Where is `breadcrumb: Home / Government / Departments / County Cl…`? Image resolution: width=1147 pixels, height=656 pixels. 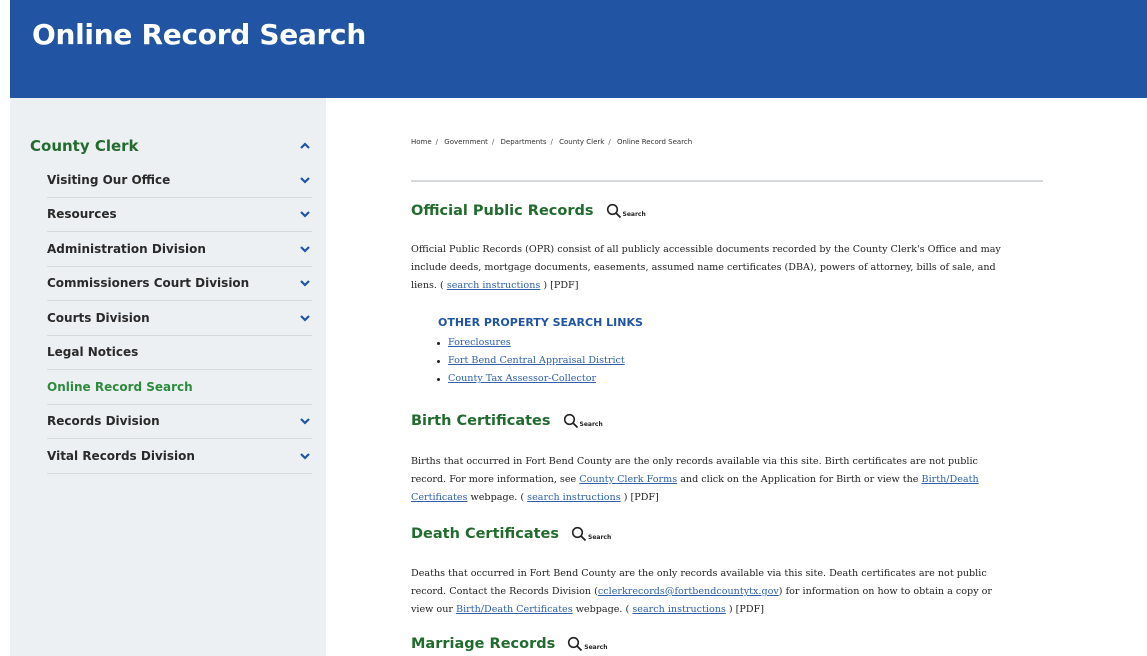 breadcrumb: Home / Government / Departments / County Cl… is located at coordinates (552, 142).